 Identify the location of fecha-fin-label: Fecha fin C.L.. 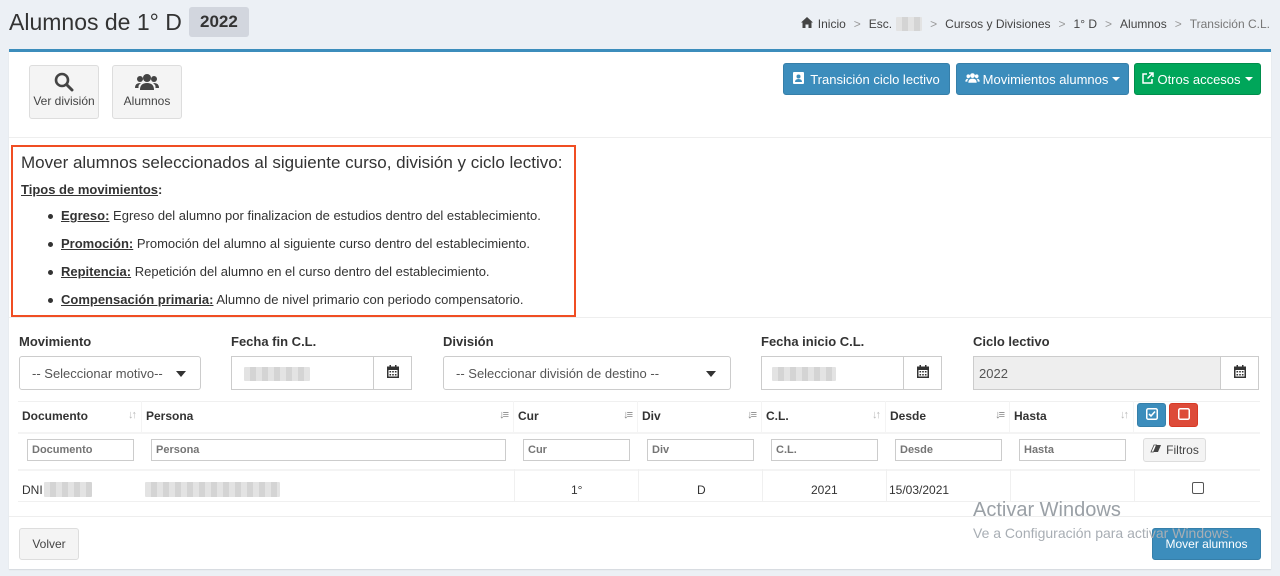
(274, 341).